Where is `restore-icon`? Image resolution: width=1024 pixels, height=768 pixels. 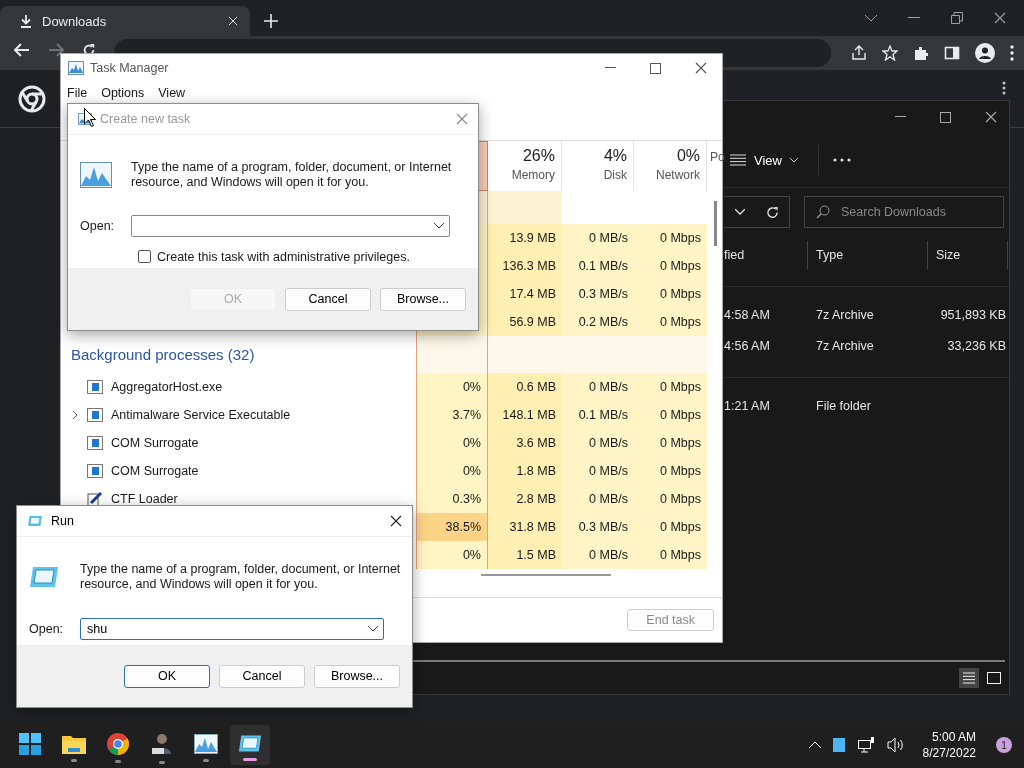 restore-icon is located at coordinates (957, 18).